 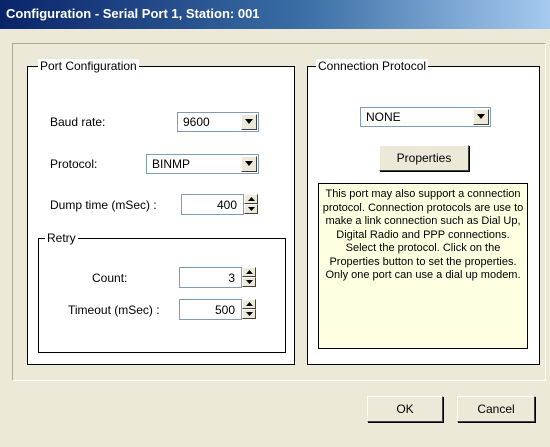 What do you see at coordinates (202, 164) in the screenshot?
I see `protocol-select: BINMP` at bounding box center [202, 164].